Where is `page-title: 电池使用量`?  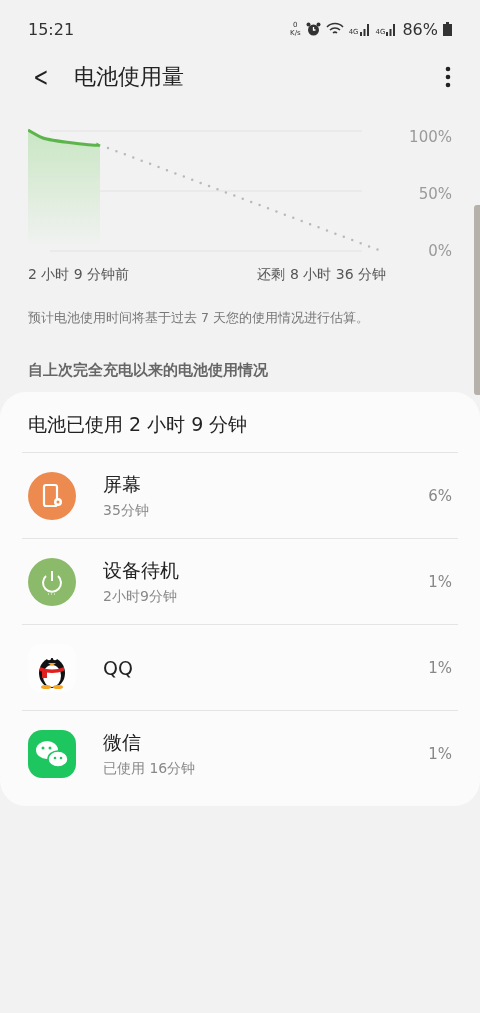
page-title: 电池使用量 is located at coordinates (128, 77).